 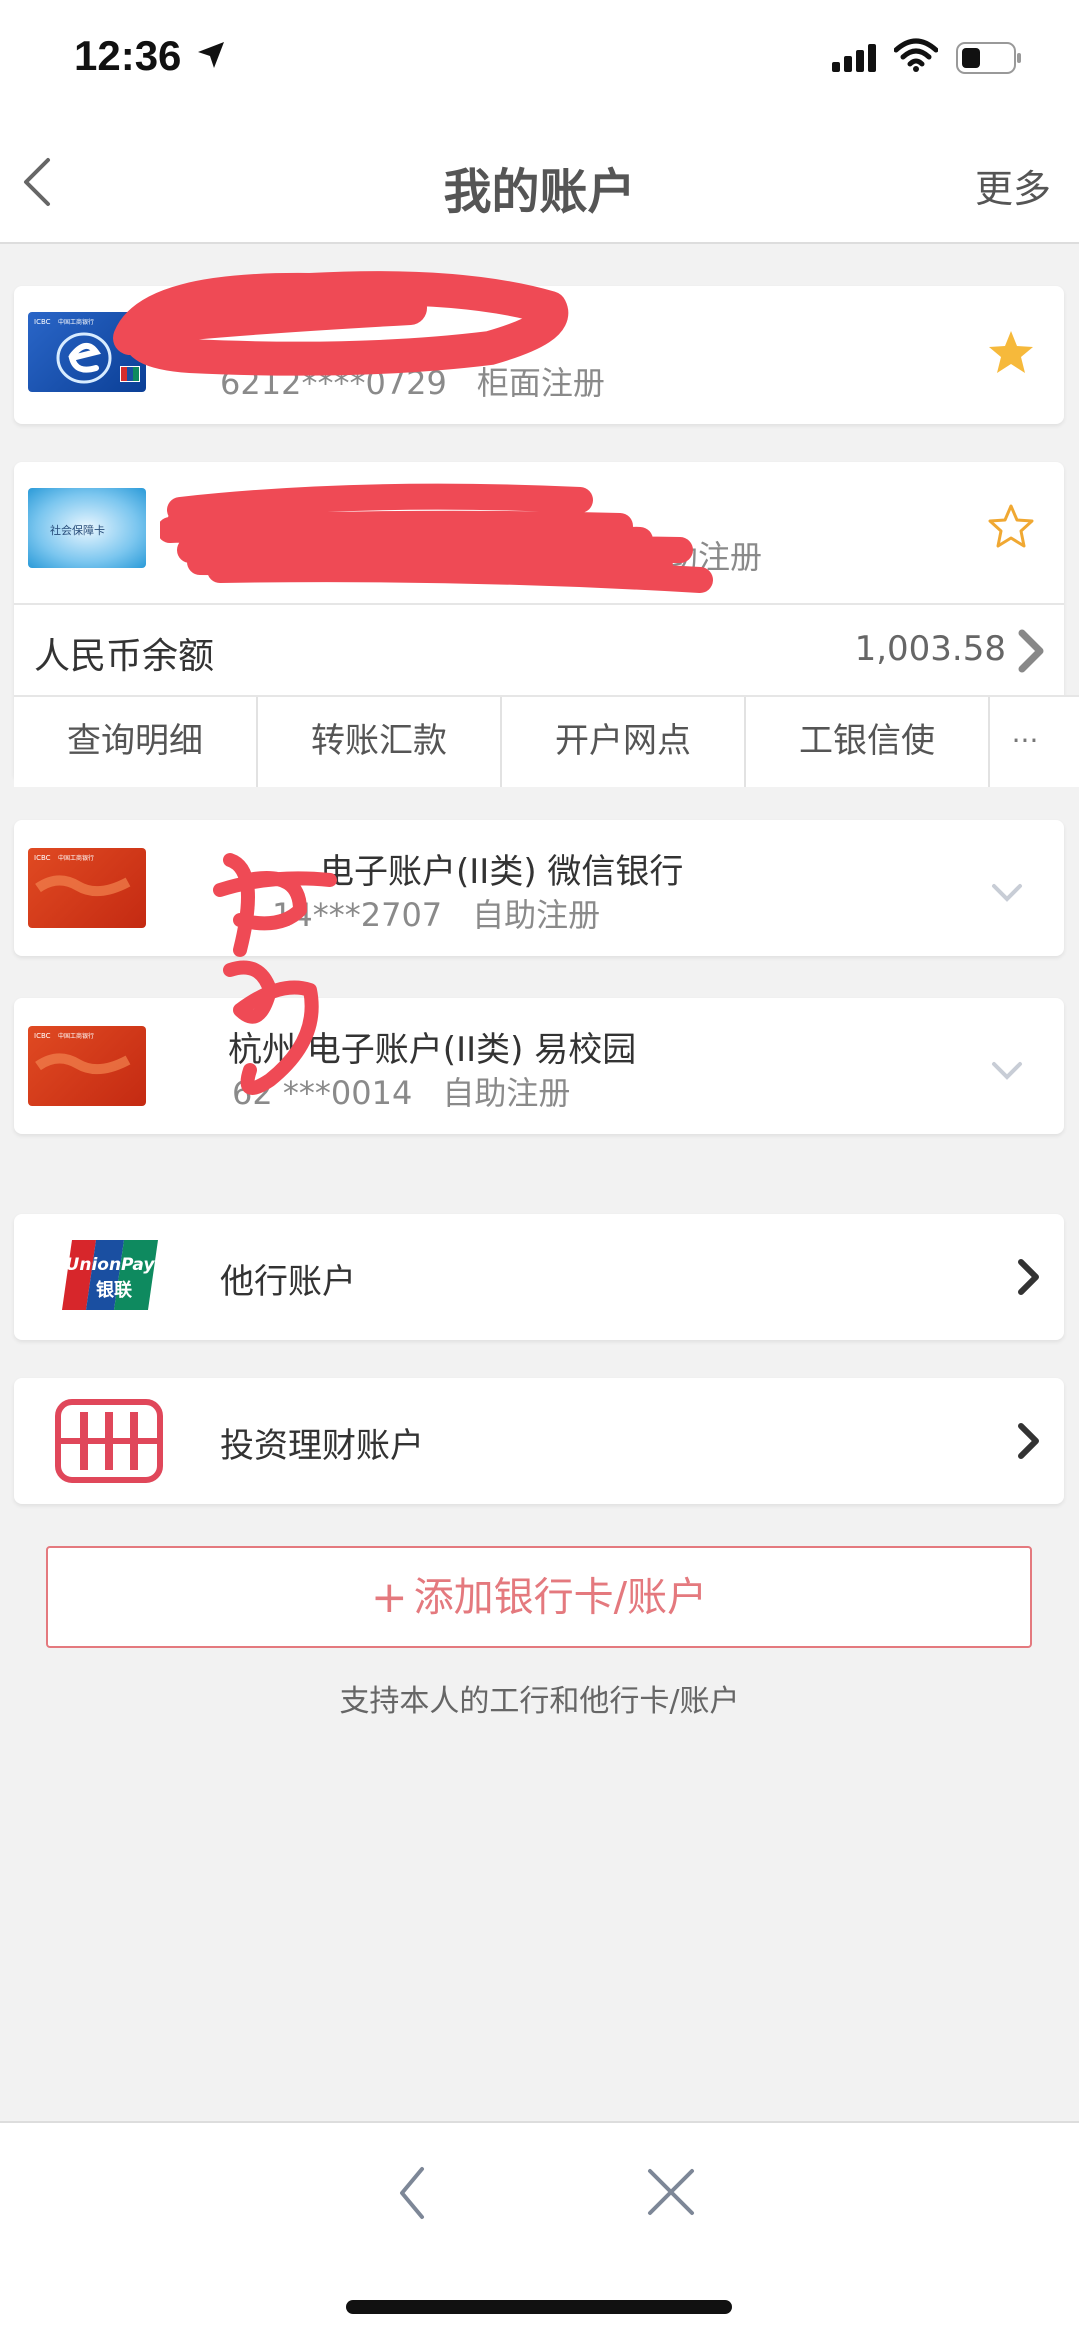 I want to click on add-card-button: + 添加银行卡/账户, so click(x=539, y=1597).